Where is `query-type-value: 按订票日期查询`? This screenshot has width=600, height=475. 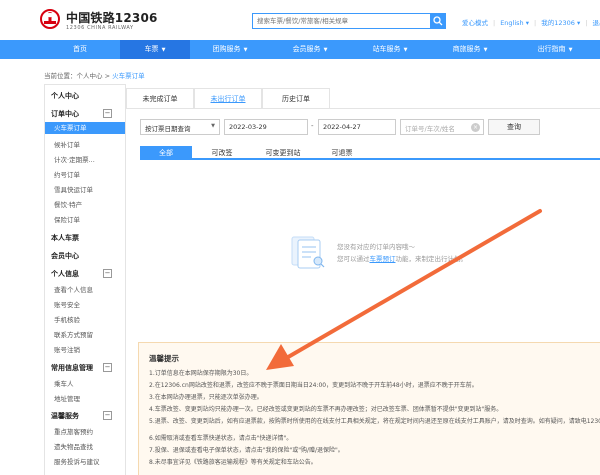
query-type-value: 按订票日期查询 is located at coordinates (168, 129).